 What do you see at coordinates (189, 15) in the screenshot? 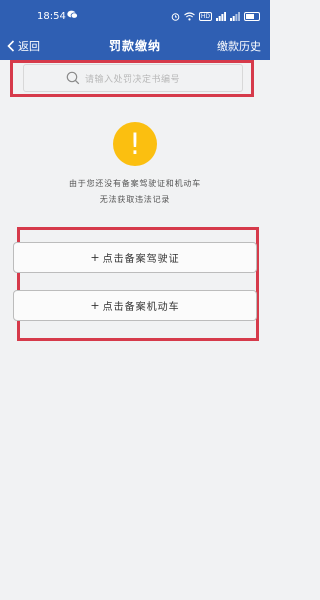
I see `wifi-icon` at bounding box center [189, 15].